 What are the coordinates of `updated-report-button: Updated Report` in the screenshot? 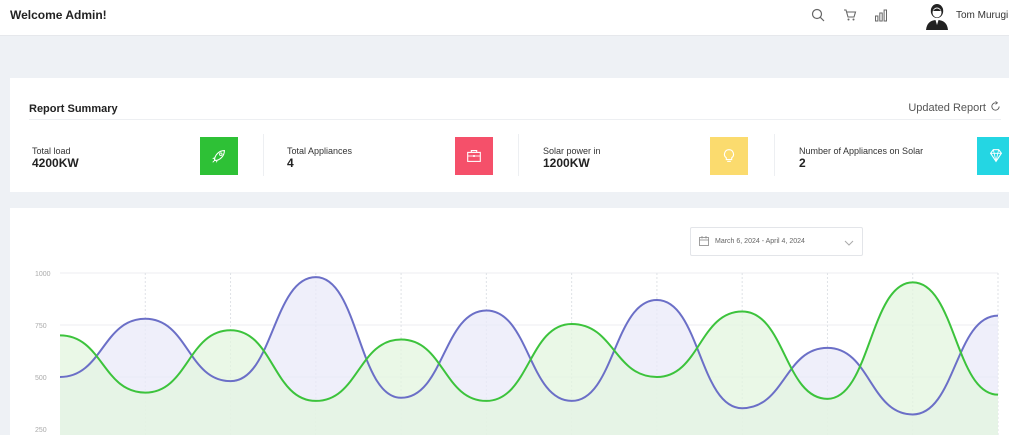 It's located at (954, 108).